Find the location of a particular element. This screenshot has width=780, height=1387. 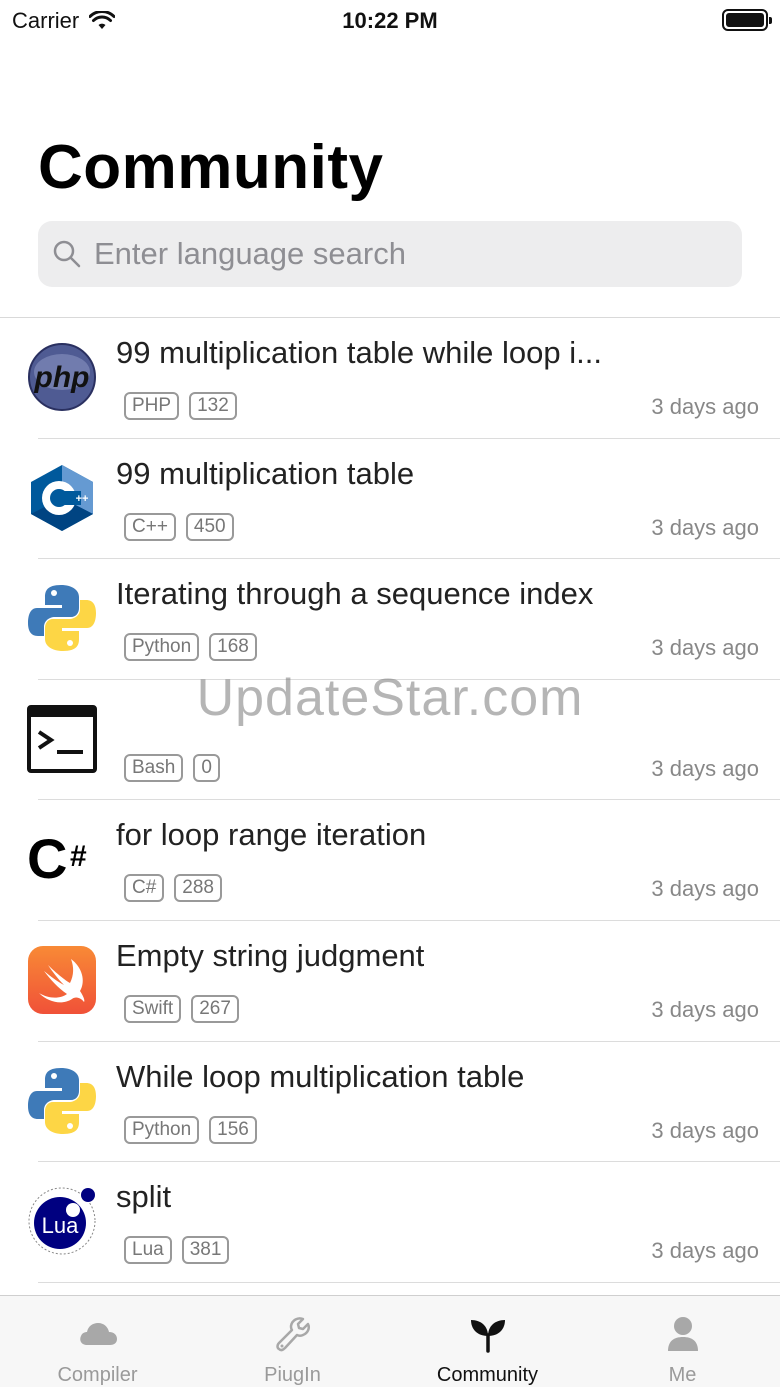

battery-fill is located at coordinates (745, 20).